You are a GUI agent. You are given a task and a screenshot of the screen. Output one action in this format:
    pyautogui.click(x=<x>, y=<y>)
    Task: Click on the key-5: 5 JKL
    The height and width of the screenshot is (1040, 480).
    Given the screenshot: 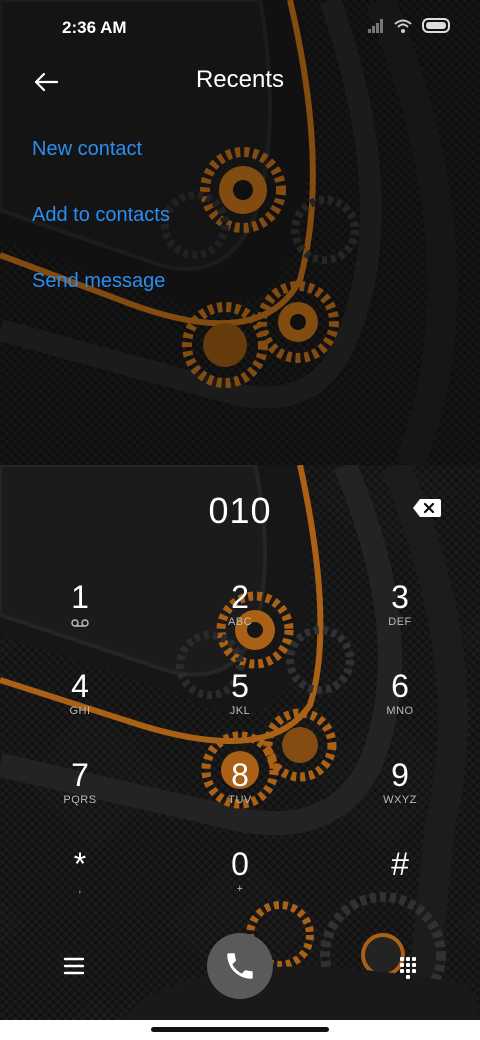 What is the action you would take?
    pyautogui.click(x=240, y=709)
    